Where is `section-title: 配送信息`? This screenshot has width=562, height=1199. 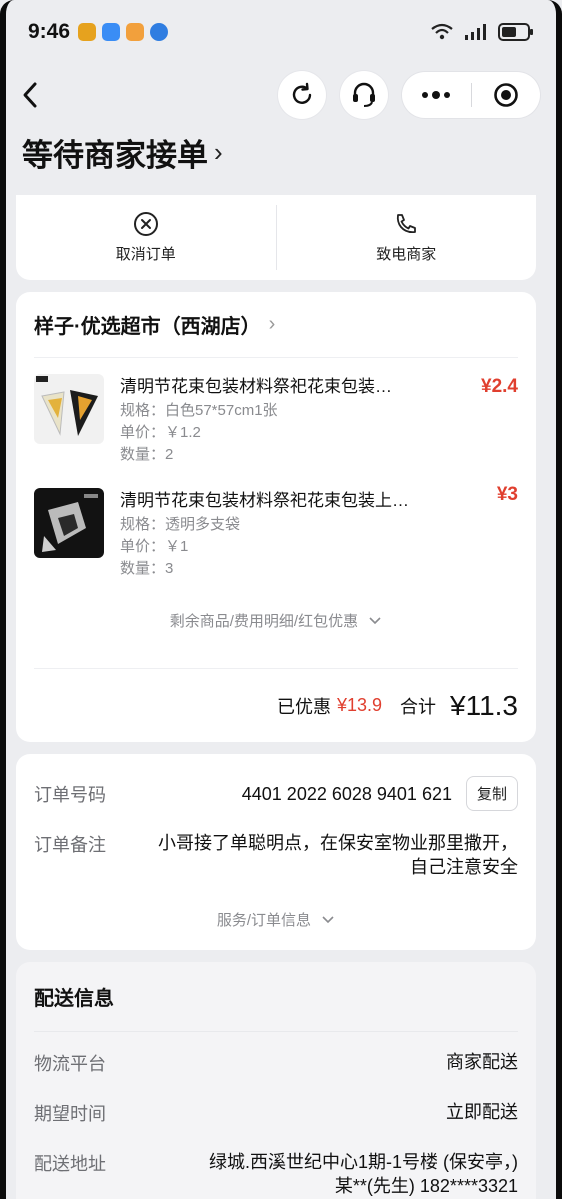
section-title: 配送信息 is located at coordinates (276, 997).